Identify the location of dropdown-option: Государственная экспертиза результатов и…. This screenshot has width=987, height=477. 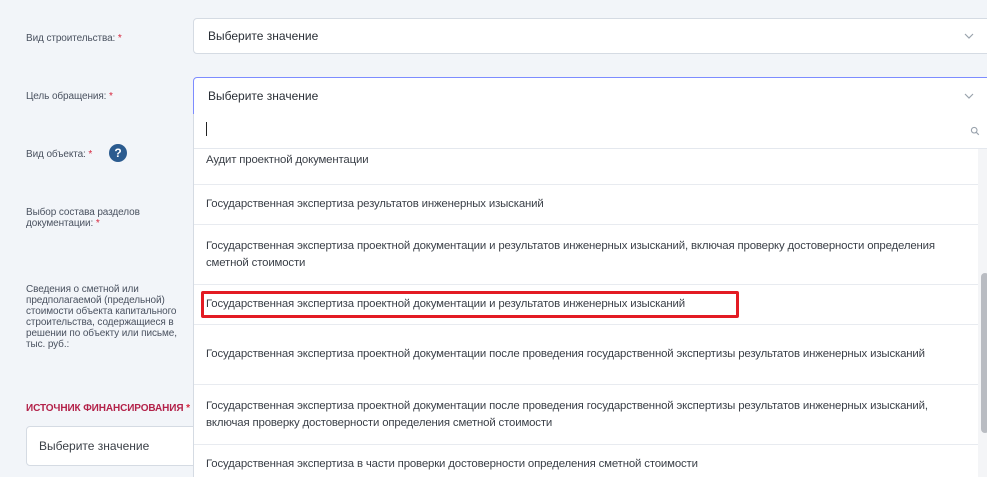
(587, 205).